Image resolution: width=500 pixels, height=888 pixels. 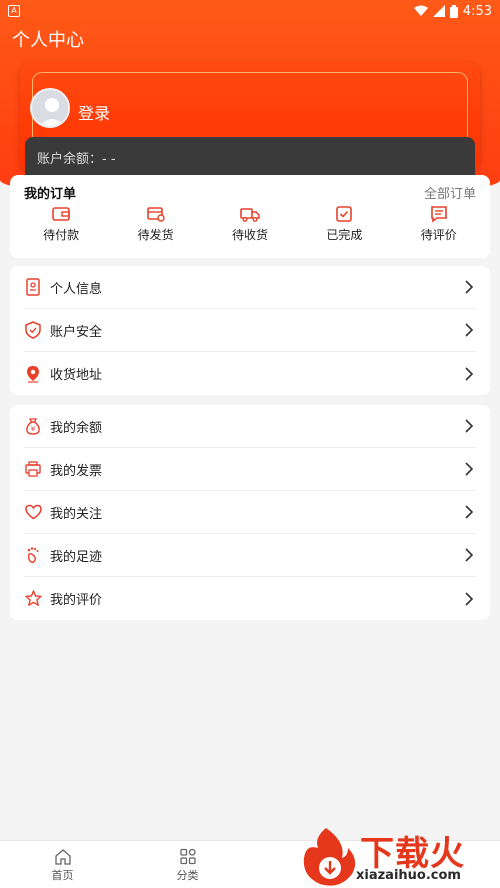 What do you see at coordinates (76, 557) in the screenshot?
I see `menu-item-label: 我的足迹` at bounding box center [76, 557].